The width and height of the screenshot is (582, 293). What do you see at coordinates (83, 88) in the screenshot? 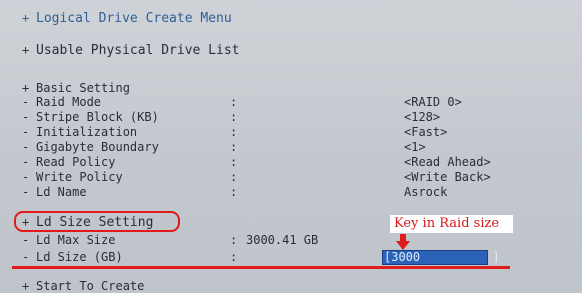
I see `basic-setting-label: Basic Setting` at bounding box center [83, 88].